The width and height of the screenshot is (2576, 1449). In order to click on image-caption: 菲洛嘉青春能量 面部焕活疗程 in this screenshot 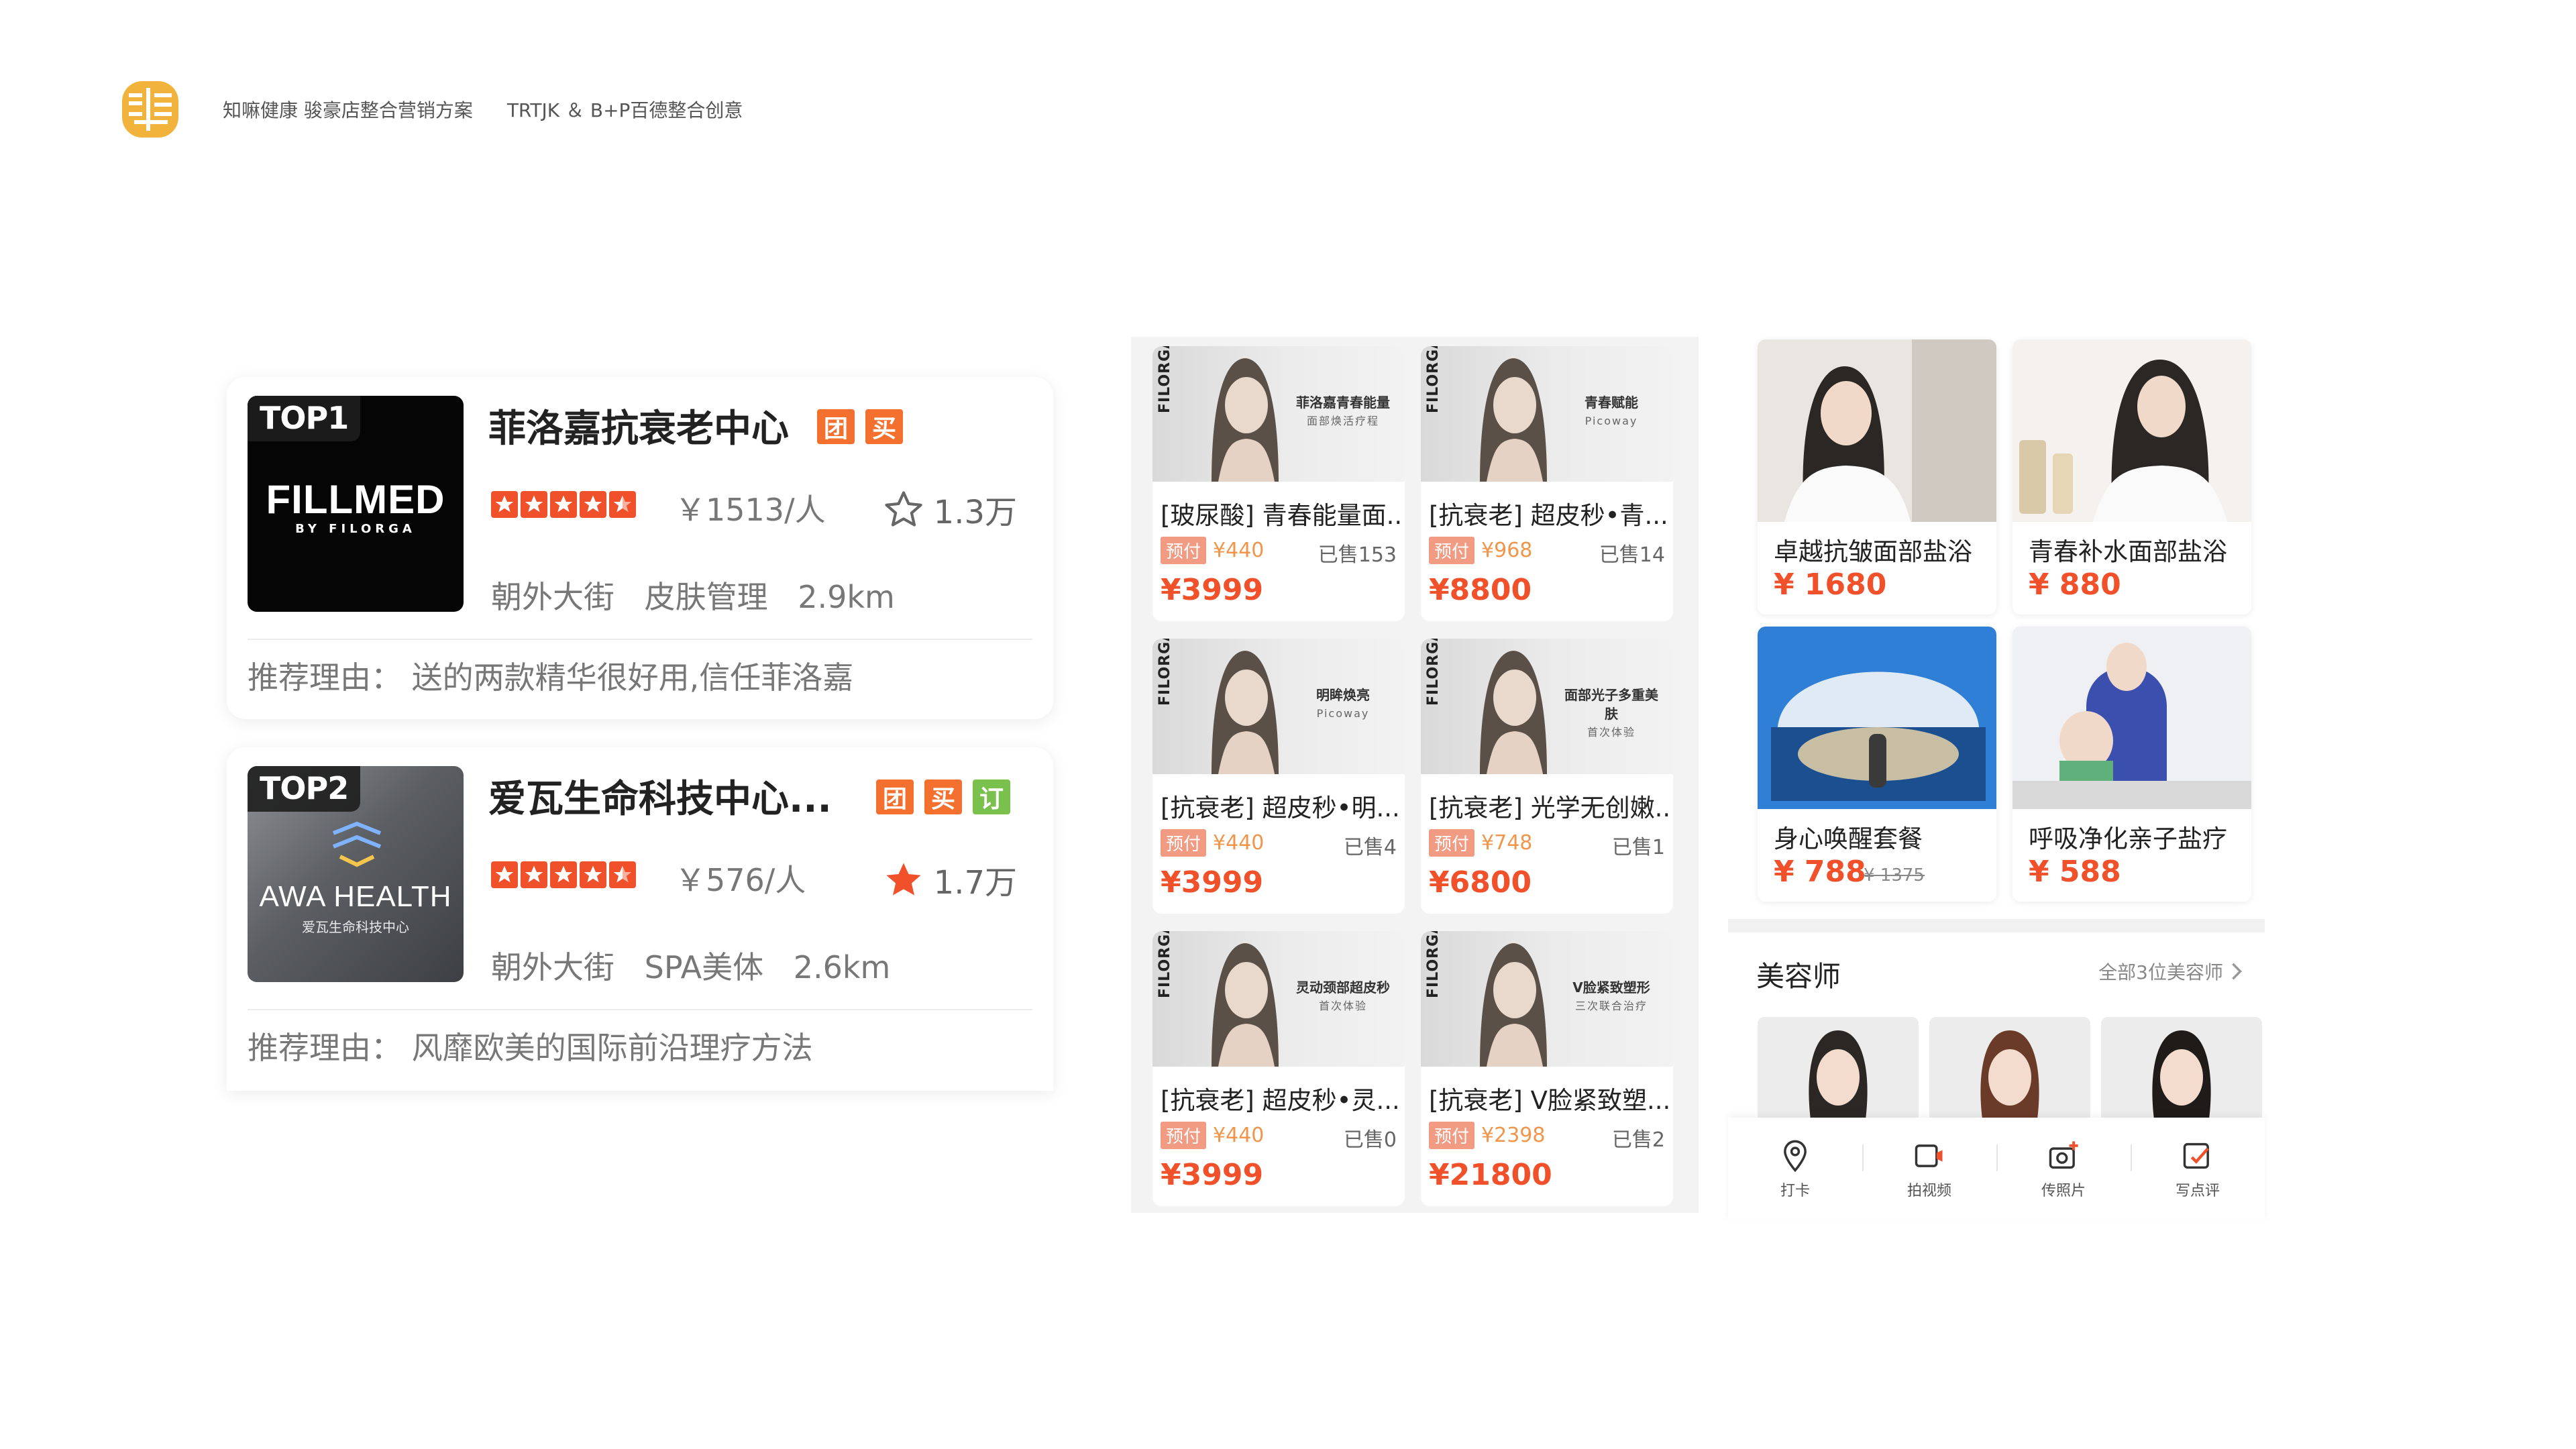, I will do `click(1343, 410)`.